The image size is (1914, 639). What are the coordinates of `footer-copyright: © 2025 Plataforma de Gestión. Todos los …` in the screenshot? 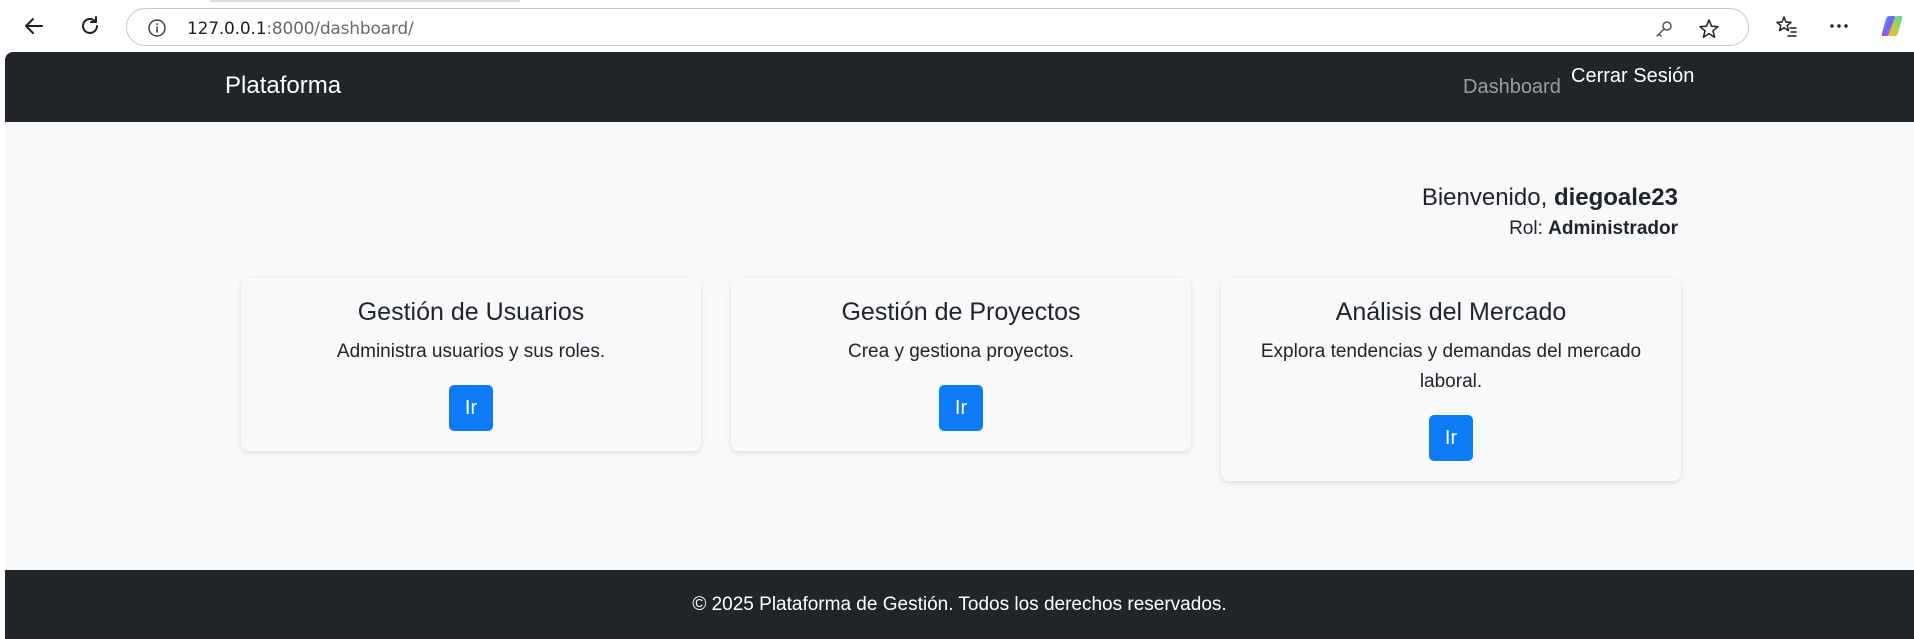 It's located at (959, 604).